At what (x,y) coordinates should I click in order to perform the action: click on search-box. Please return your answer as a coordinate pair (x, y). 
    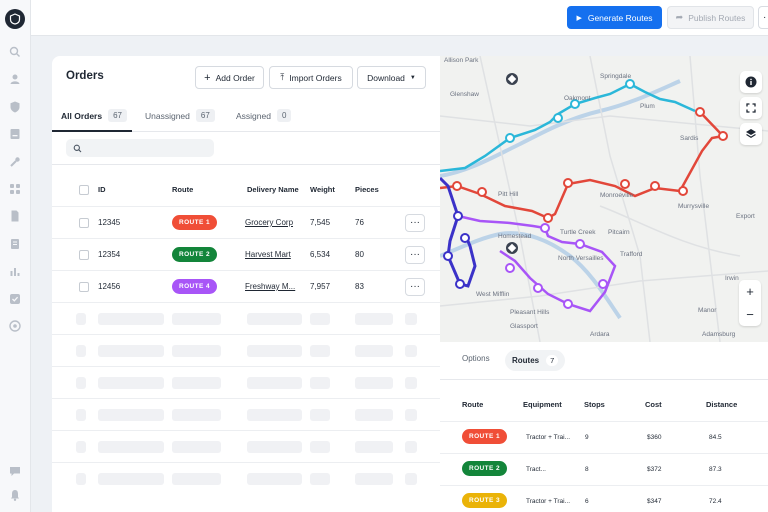
    Looking at the image, I should click on (140, 148).